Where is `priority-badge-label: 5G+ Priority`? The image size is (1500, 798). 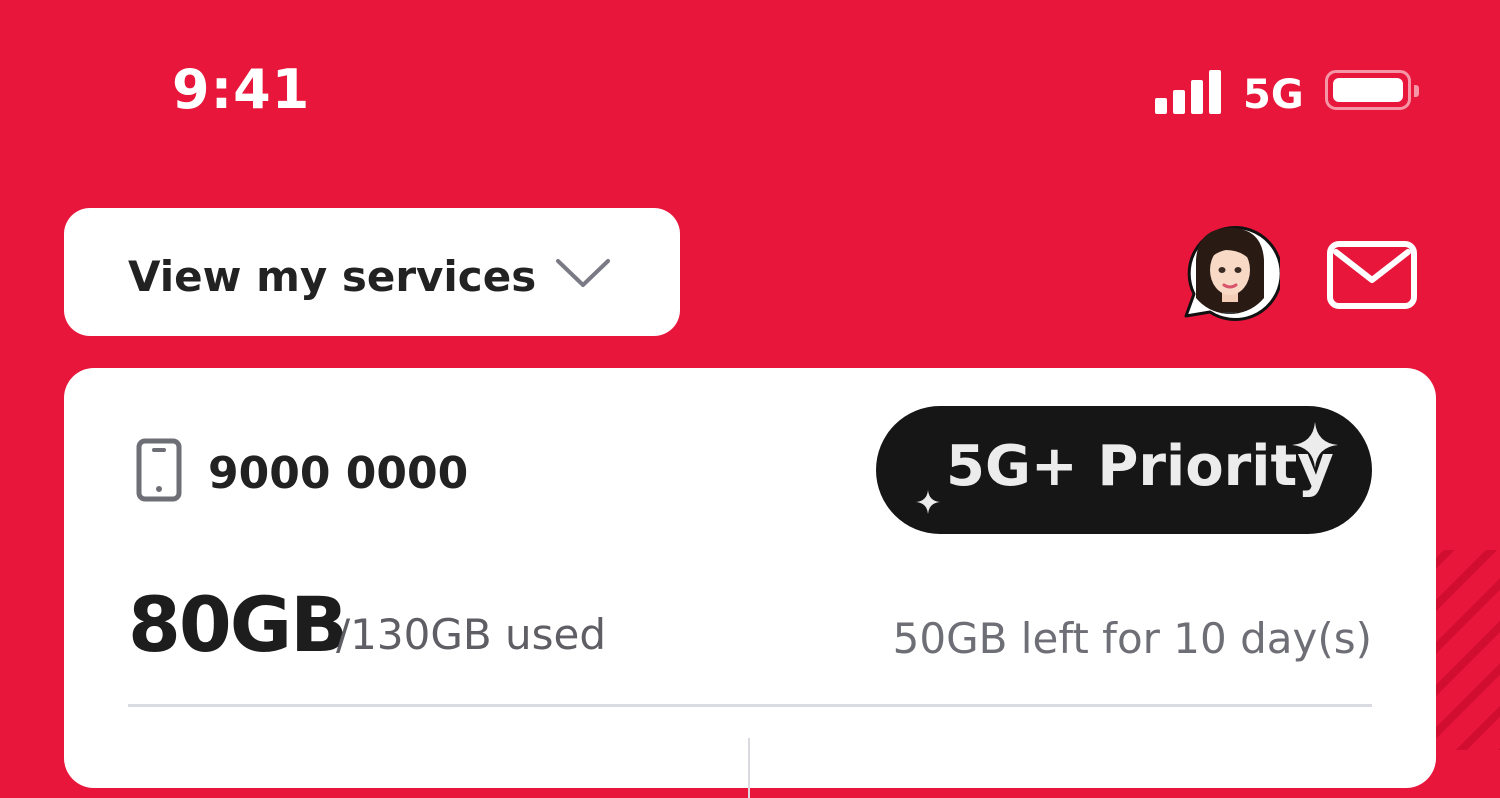
priority-badge-label: 5G+ Priority is located at coordinates (1140, 466).